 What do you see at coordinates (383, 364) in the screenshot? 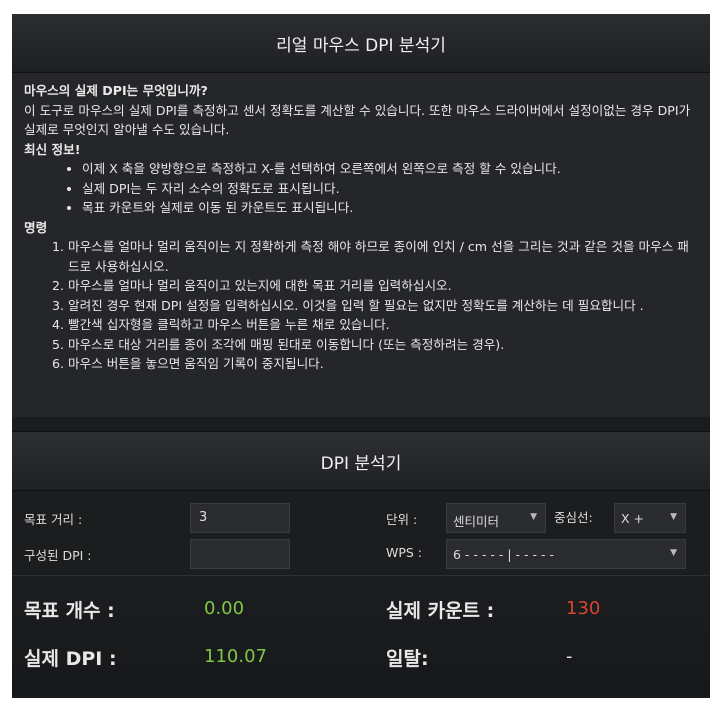
I see `list-item: 마우스 버튼을 놓으면 움직임 기록이 중지됩니다.` at bounding box center [383, 364].